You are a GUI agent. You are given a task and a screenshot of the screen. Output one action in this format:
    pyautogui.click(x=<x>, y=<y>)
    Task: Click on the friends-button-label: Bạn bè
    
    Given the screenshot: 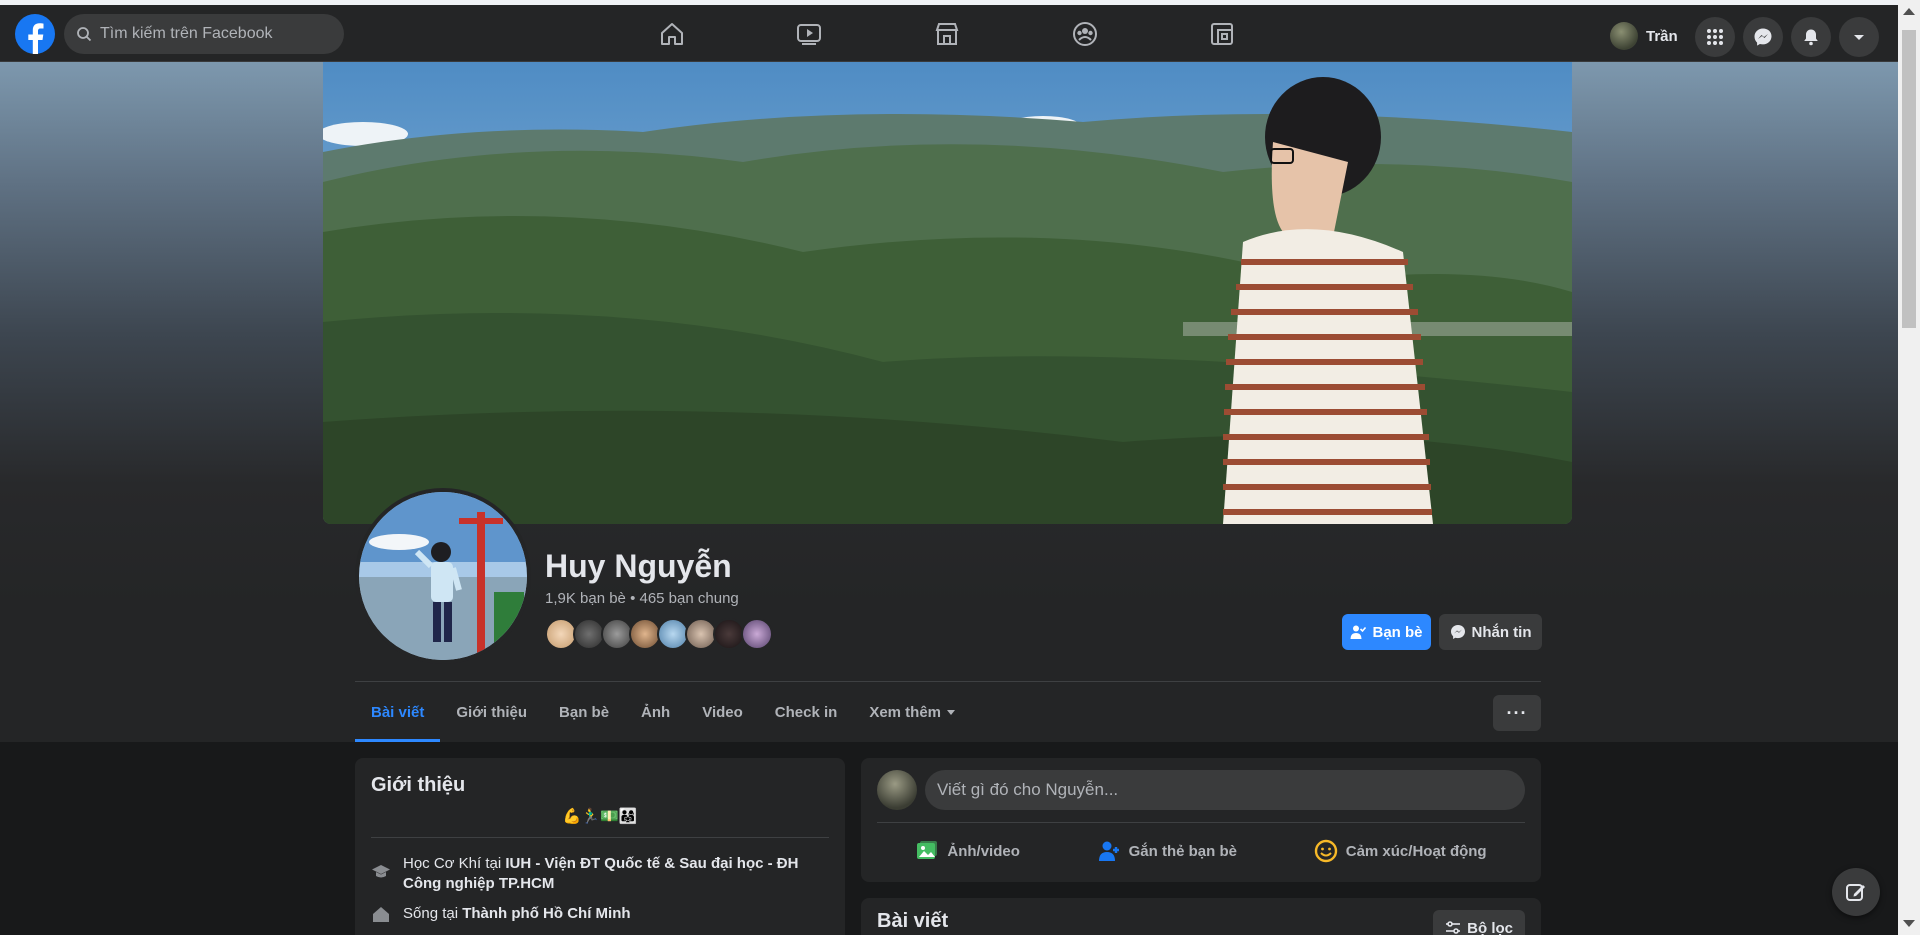 What is the action you would take?
    pyautogui.click(x=1397, y=632)
    